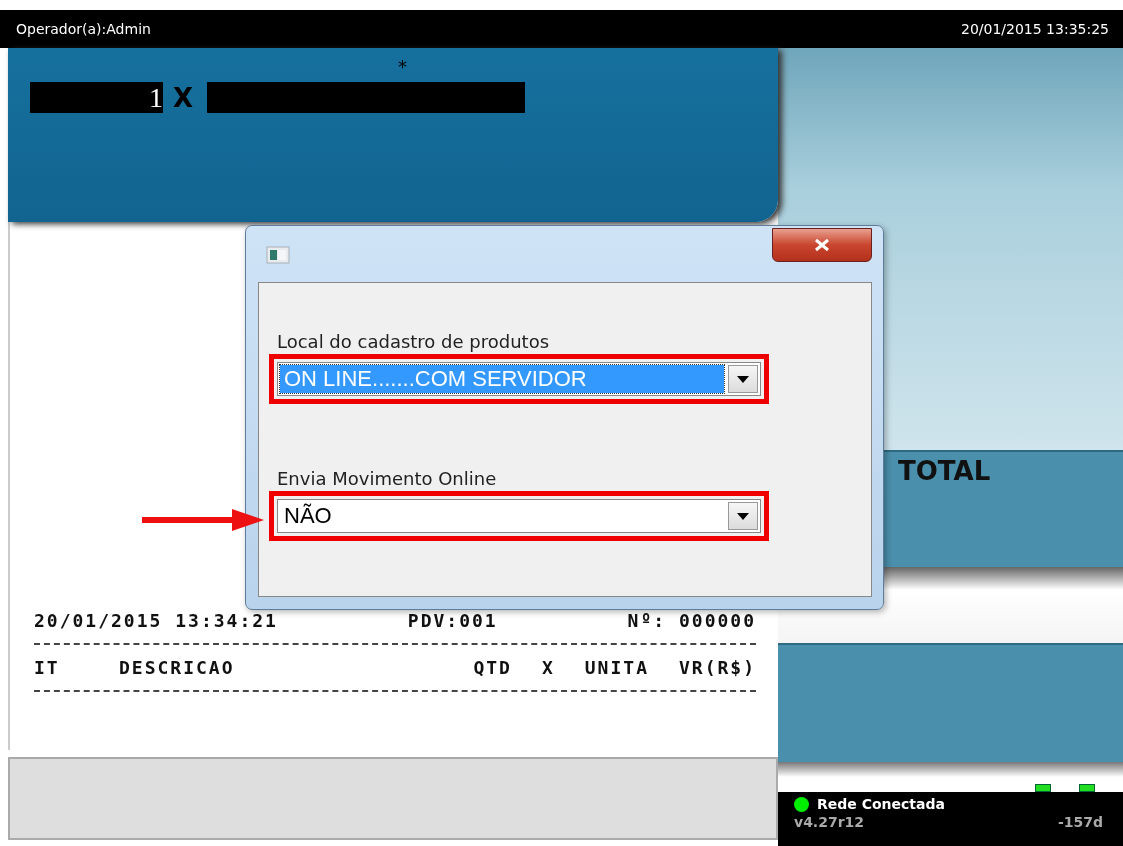 The image size is (1123, 846). What do you see at coordinates (1034, 29) in the screenshot?
I see `date-time: 20/01/2015 13:35:25` at bounding box center [1034, 29].